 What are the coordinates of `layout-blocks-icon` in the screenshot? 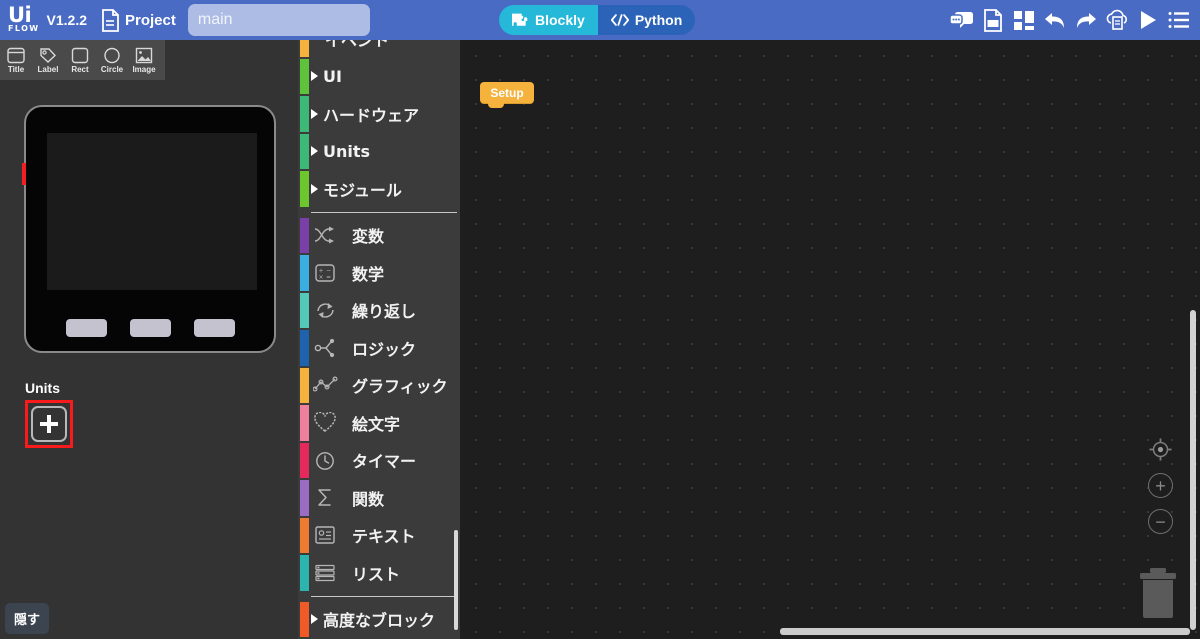 It's located at (1024, 20).